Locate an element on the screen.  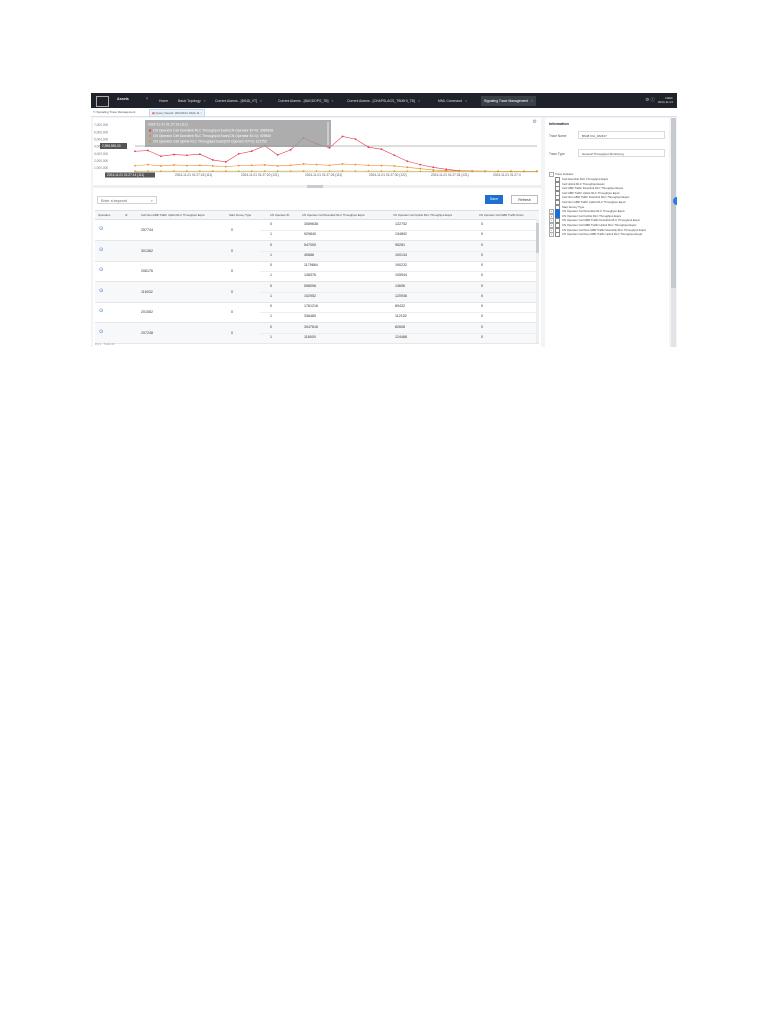
table-row: ⊙ 116032 0 0 558096 13696 0 1 102952 120936 0 is located at coordinates (317, 292).